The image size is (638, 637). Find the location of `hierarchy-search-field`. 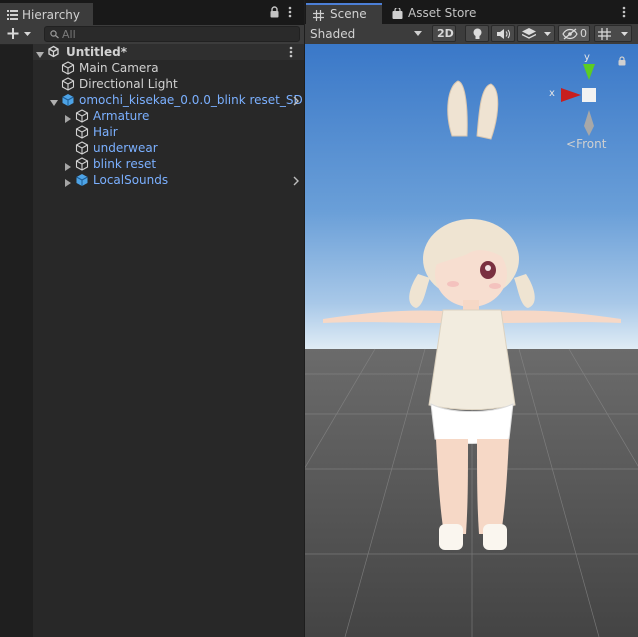

hierarchy-search-field is located at coordinates (172, 34).